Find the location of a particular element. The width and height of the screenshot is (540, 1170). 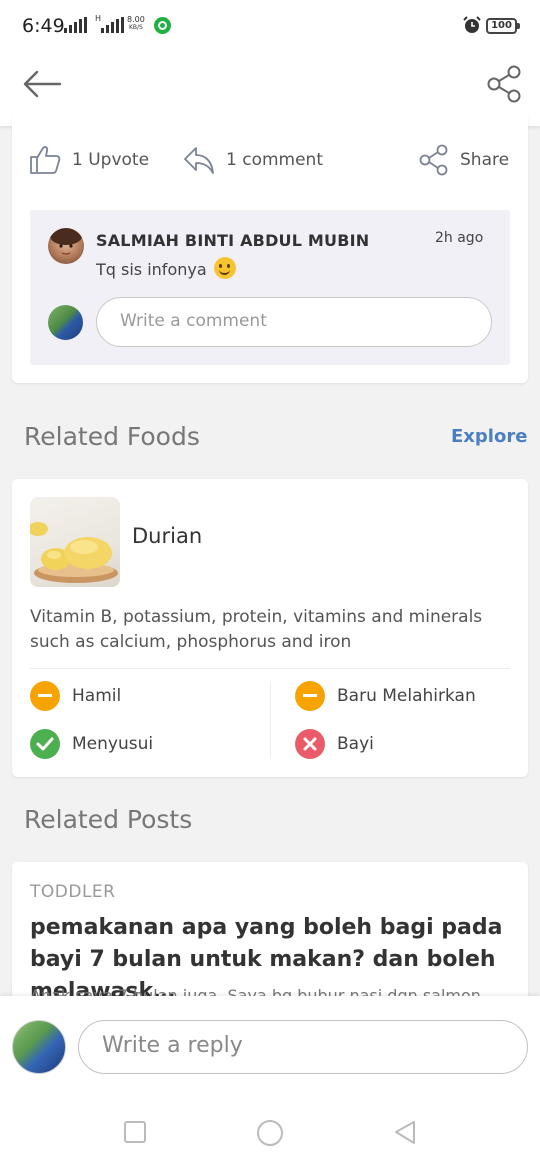

avatar-face-icon is located at coordinates (66, 241).